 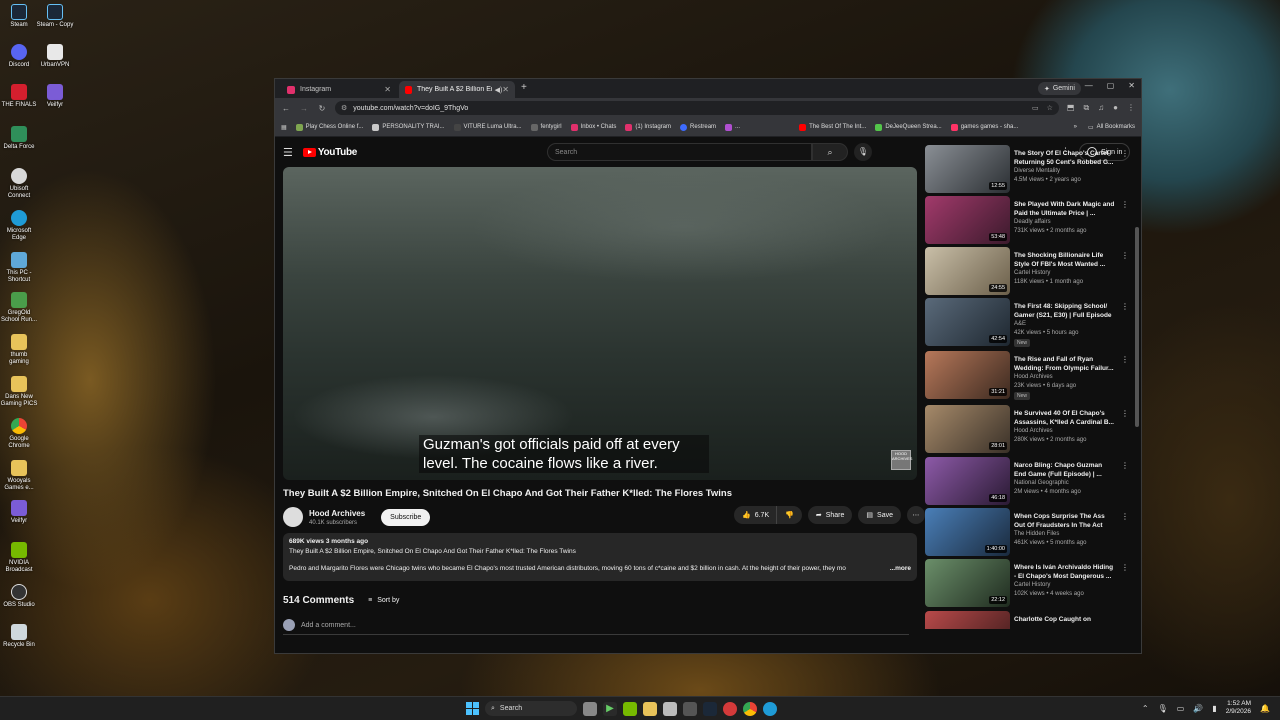 I want to click on bookmark-star-icon: ☆, so click(x=1050, y=108).